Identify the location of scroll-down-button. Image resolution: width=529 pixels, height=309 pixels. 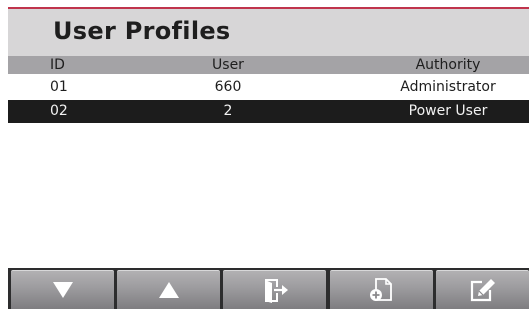
(62, 289).